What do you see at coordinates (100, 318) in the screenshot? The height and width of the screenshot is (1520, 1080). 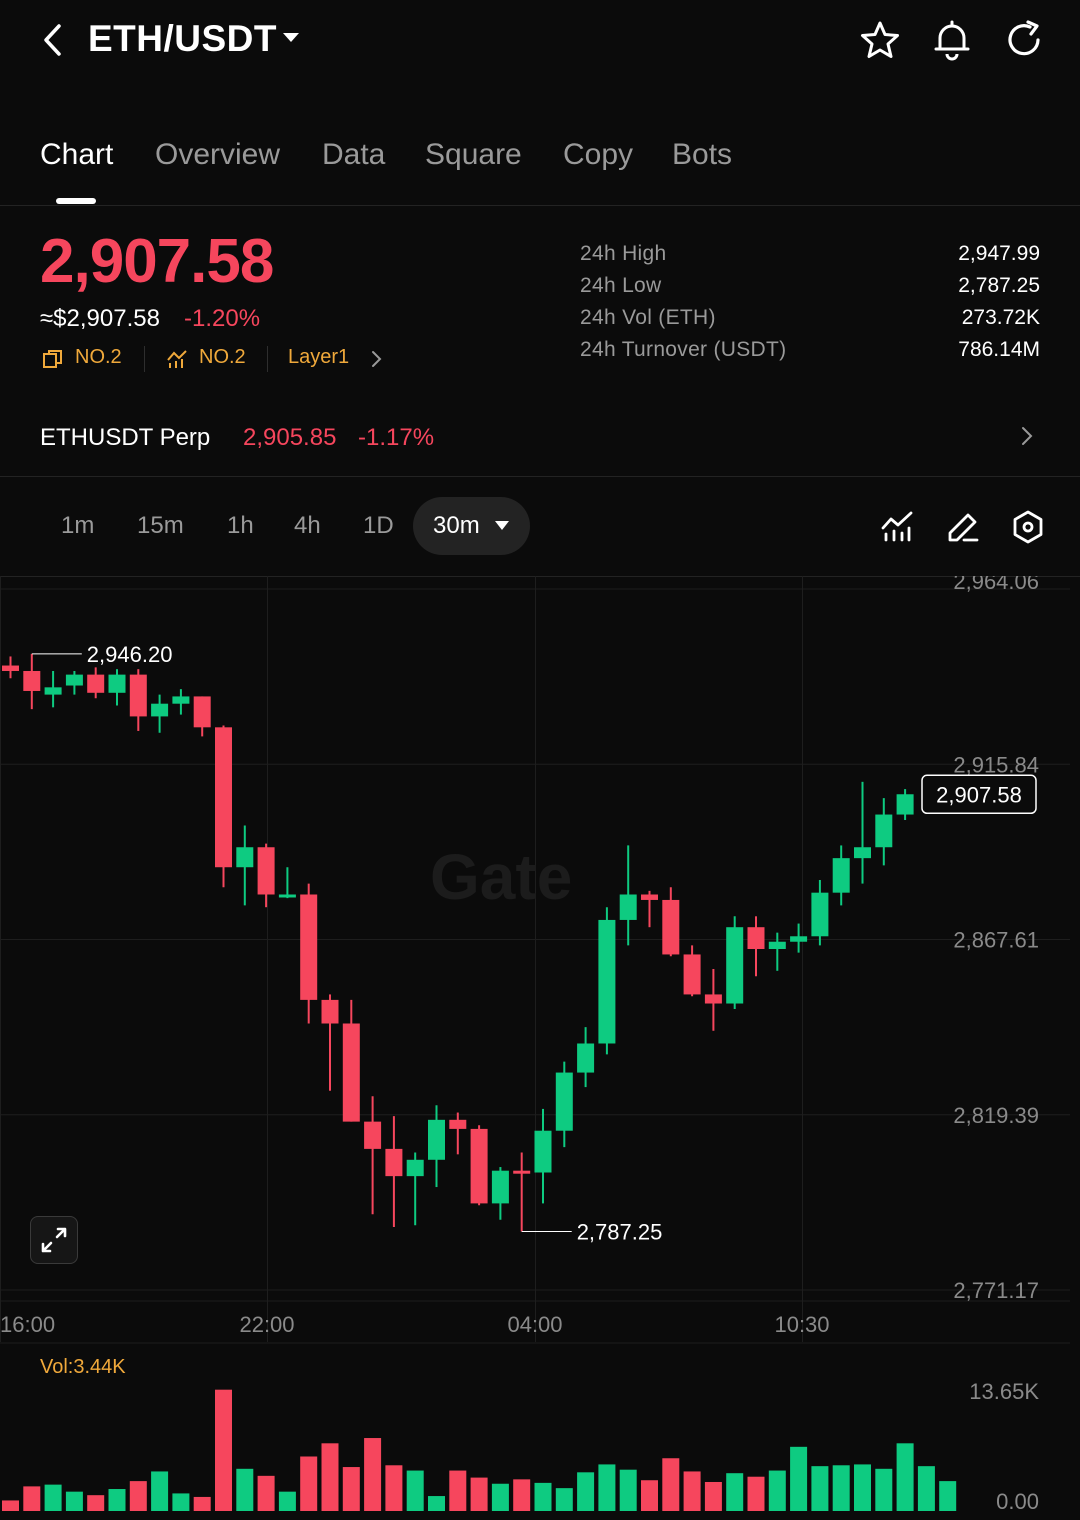 I see `usd-price: ≈$2,907.58` at bounding box center [100, 318].